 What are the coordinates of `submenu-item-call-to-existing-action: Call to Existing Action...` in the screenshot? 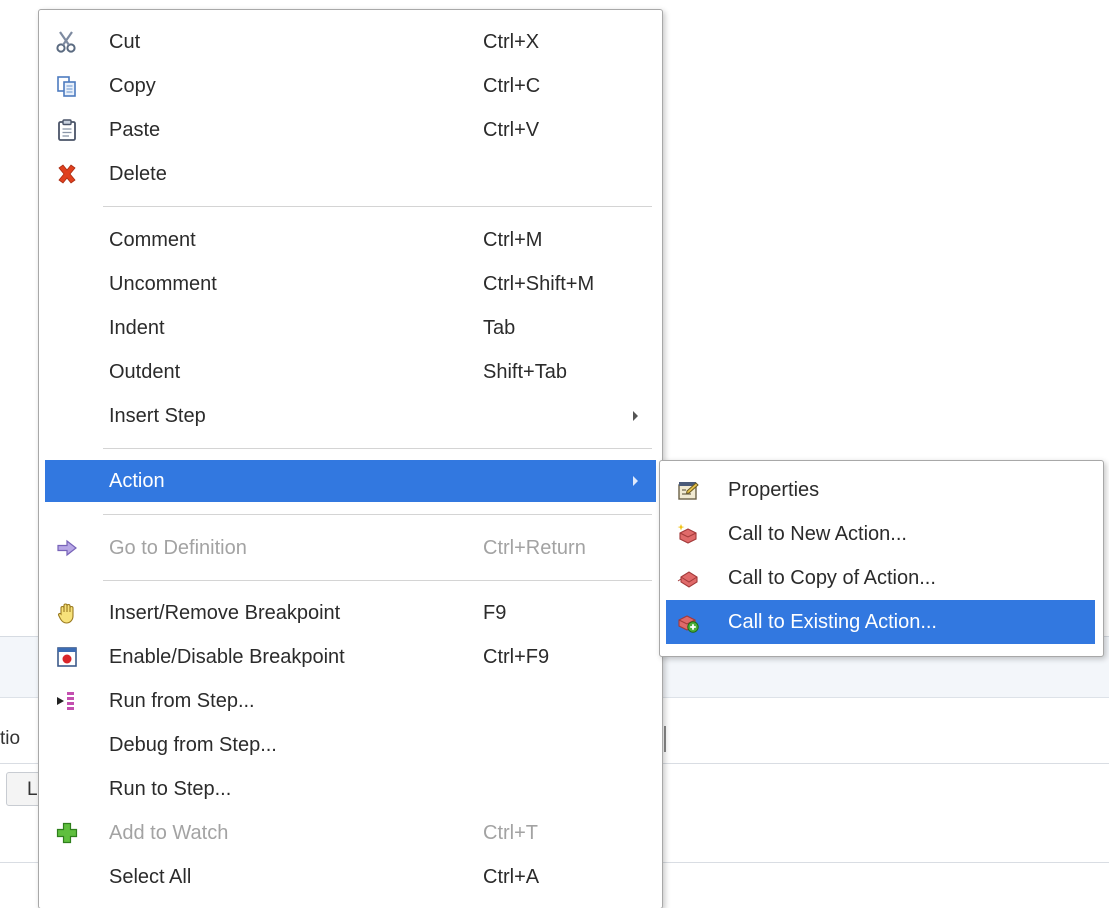 It's located at (880, 622).